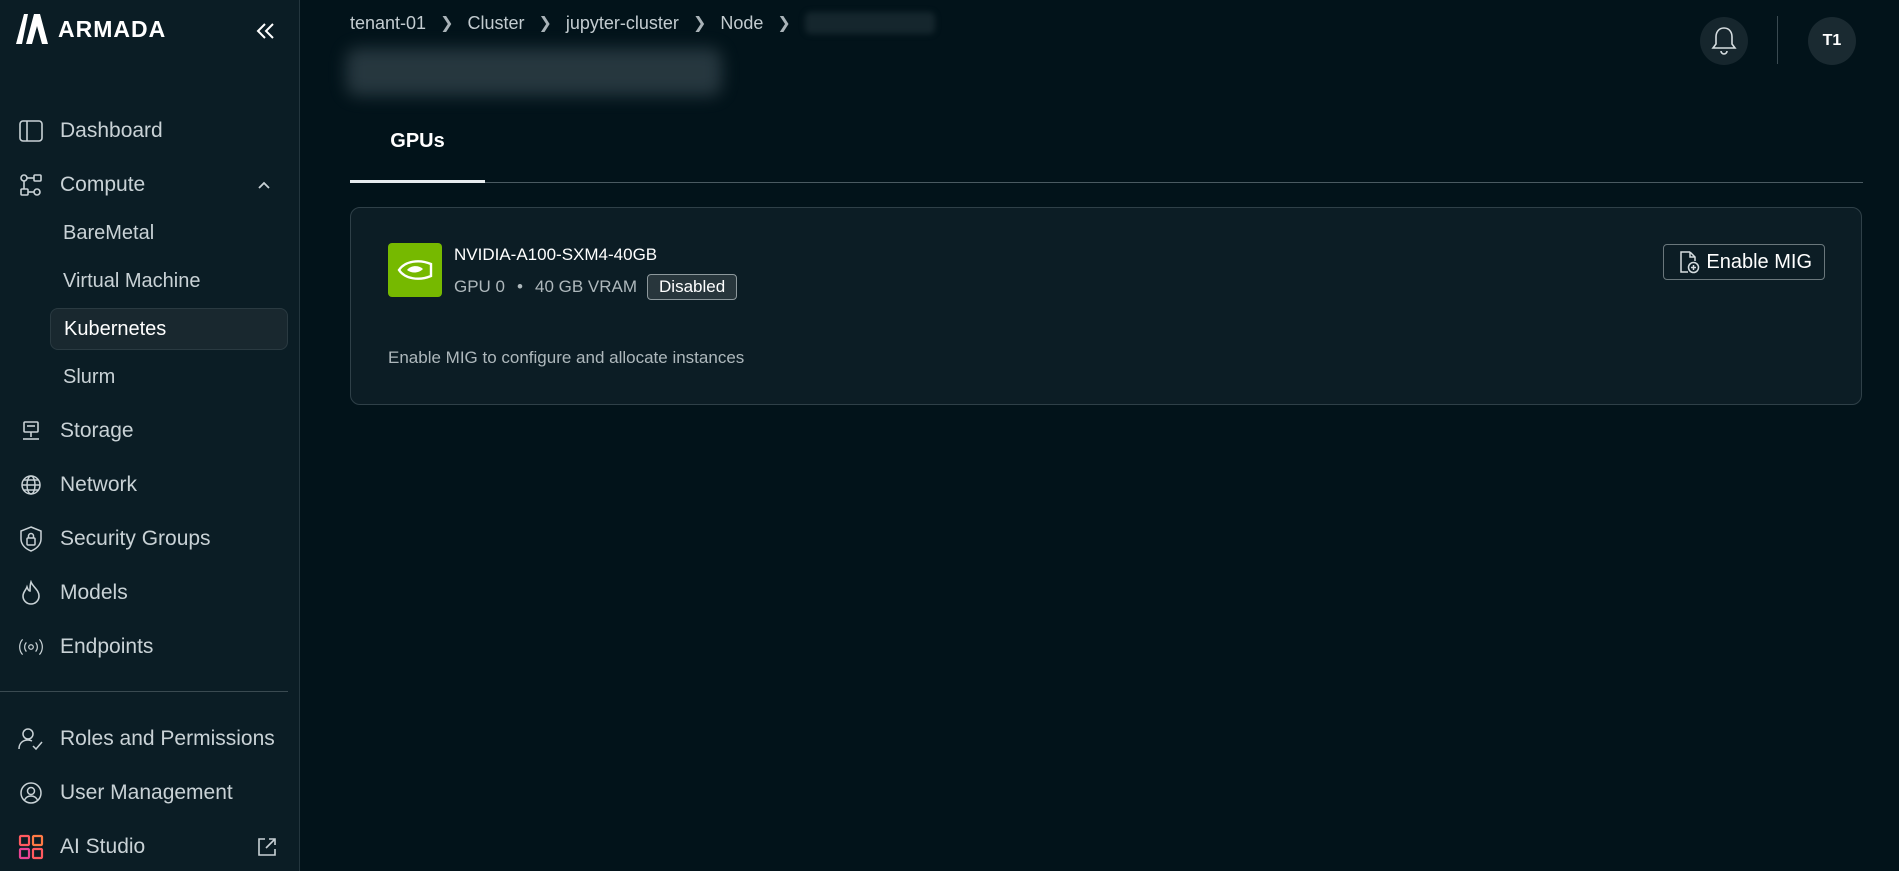  What do you see at coordinates (169, 233) in the screenshot?
I see `sidebar-subitem-baremetal: BareMetal` at bounding box center [169, 233].